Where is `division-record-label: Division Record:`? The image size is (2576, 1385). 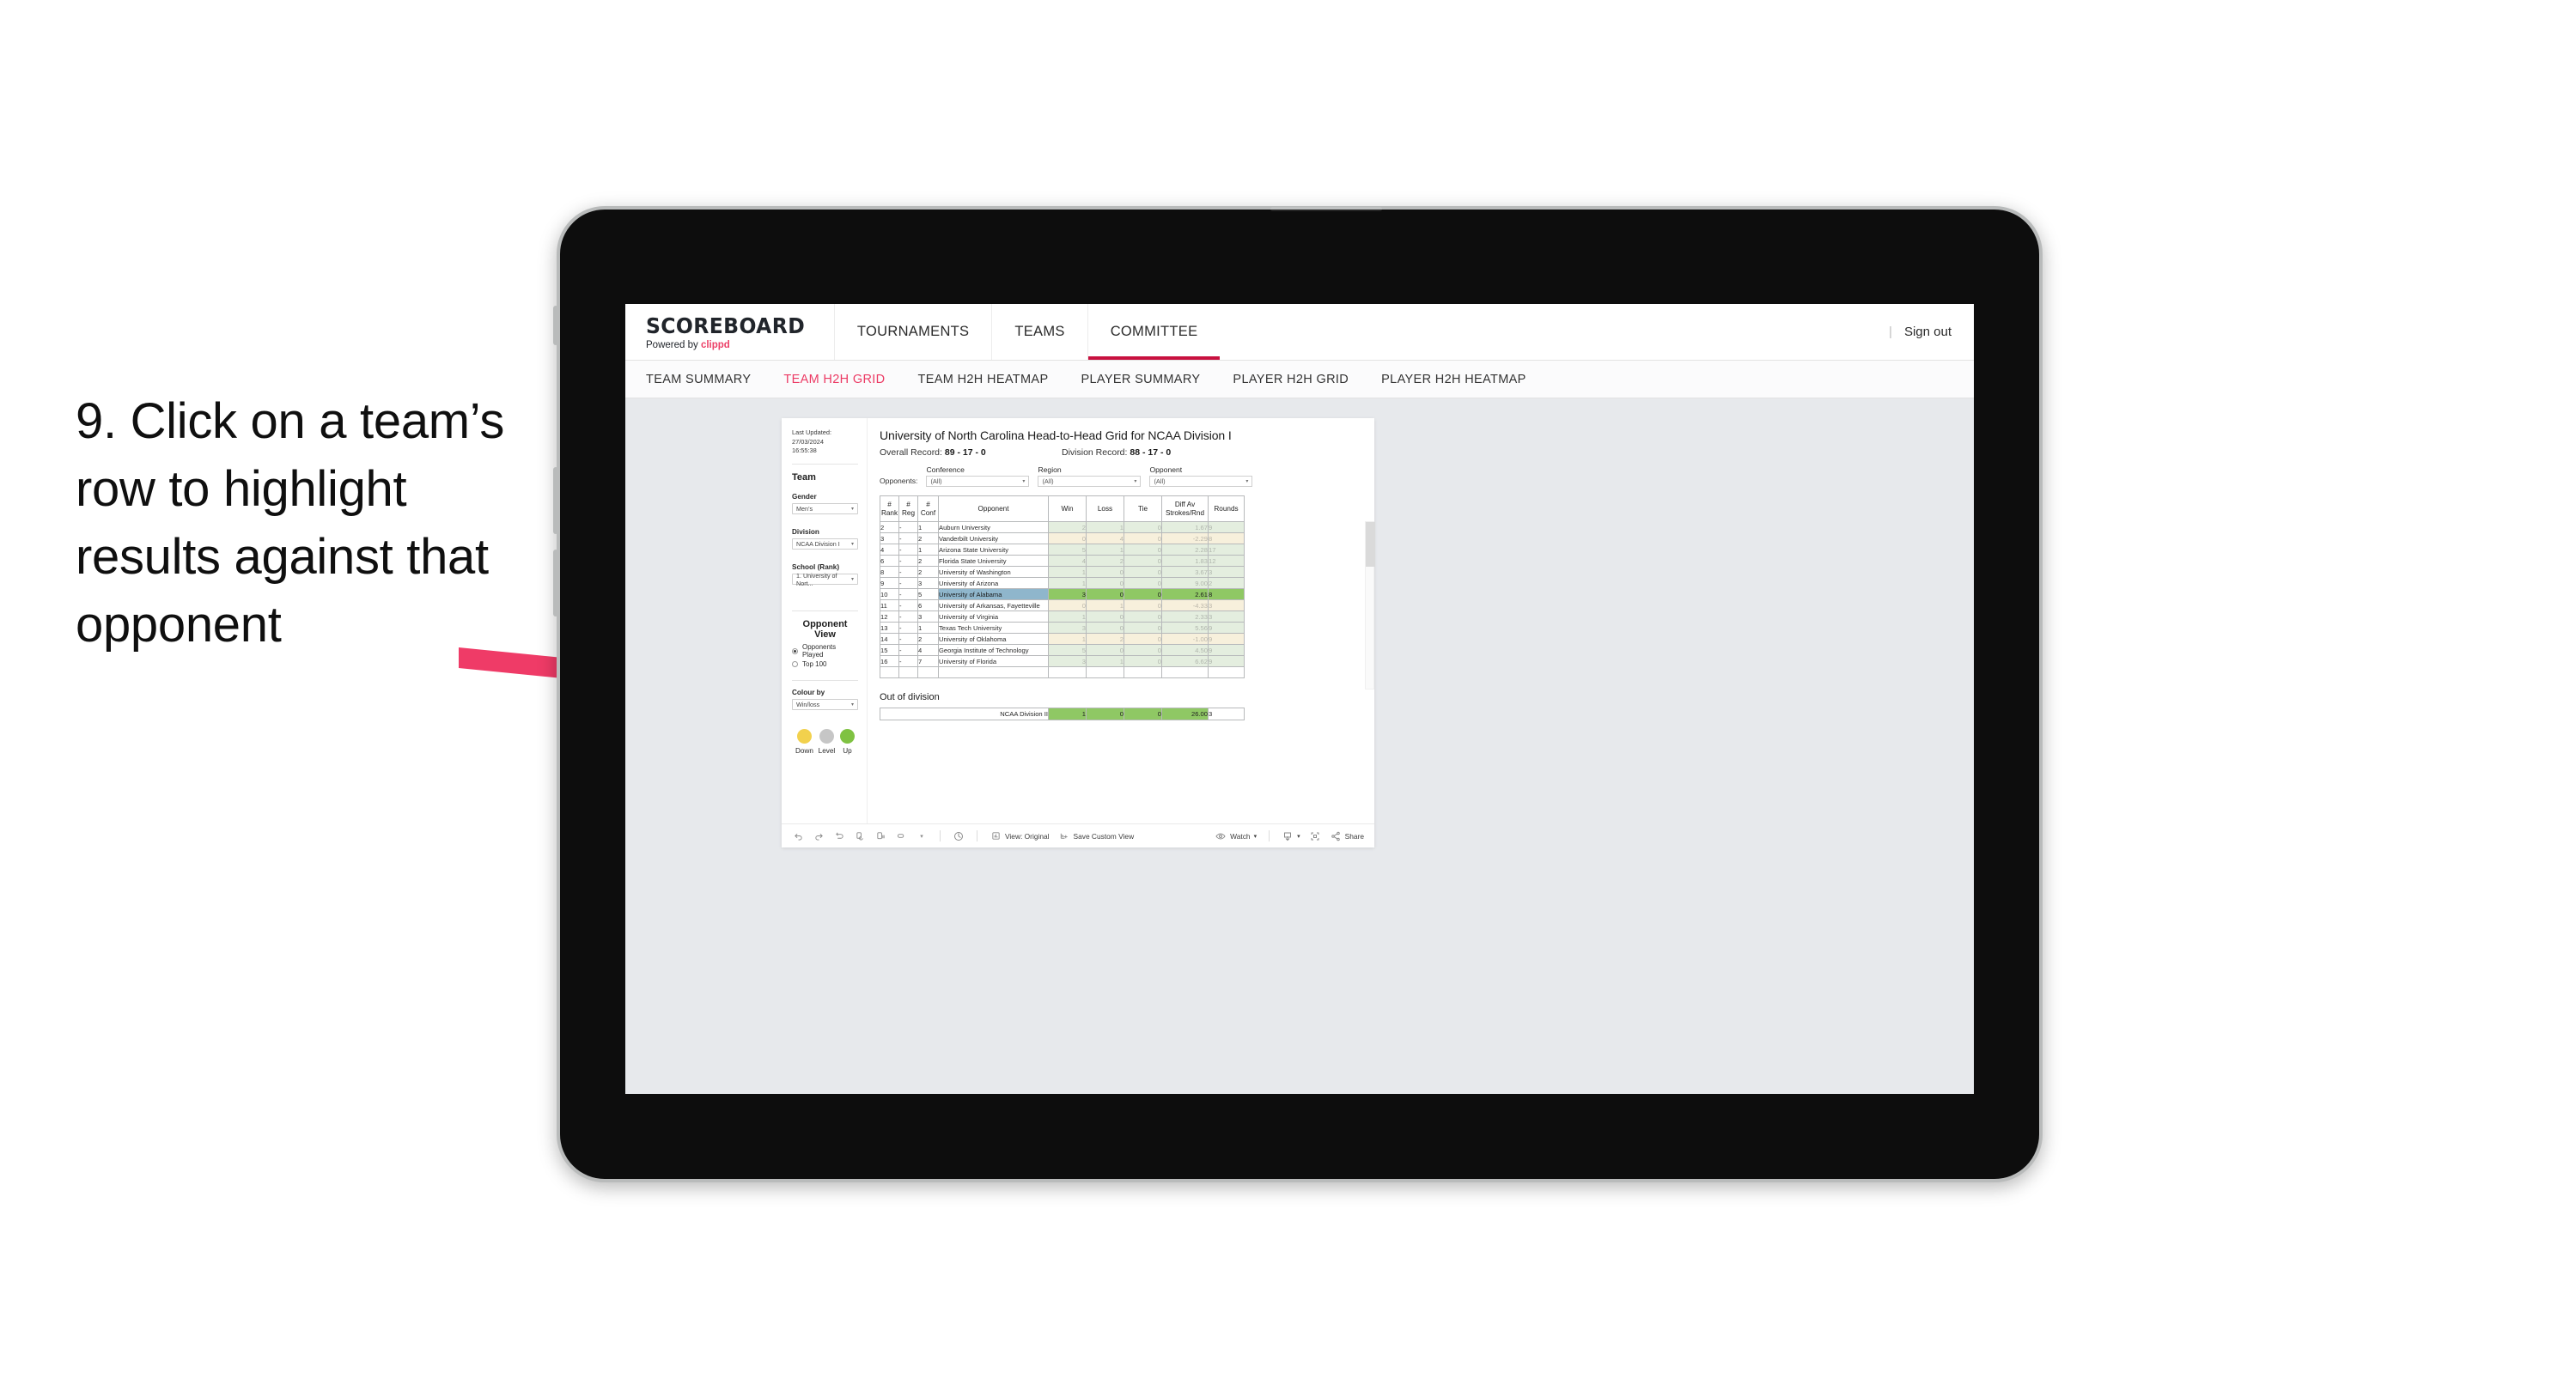
division-record-label: Division Record: is located at coordinates (1095, 452).